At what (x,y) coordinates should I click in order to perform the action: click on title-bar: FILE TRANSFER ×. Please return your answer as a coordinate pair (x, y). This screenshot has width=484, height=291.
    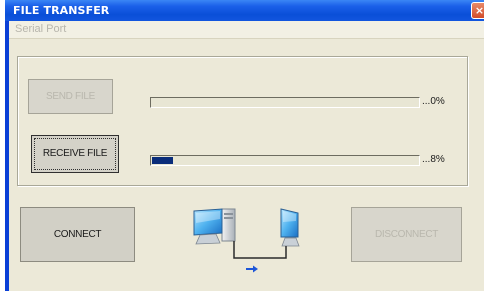
    Looking at the image, I should click on (244, 10).